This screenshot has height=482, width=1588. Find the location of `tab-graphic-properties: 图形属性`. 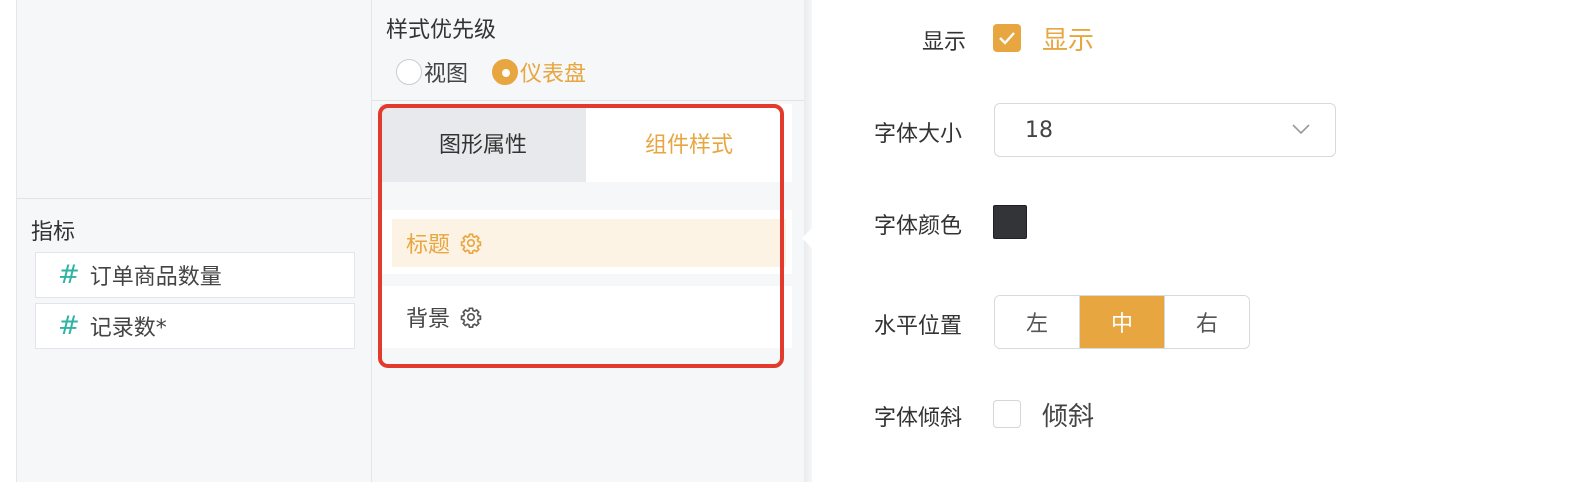

tab-graphic-properties: 图形属性 is located at coordinates (483, 143).